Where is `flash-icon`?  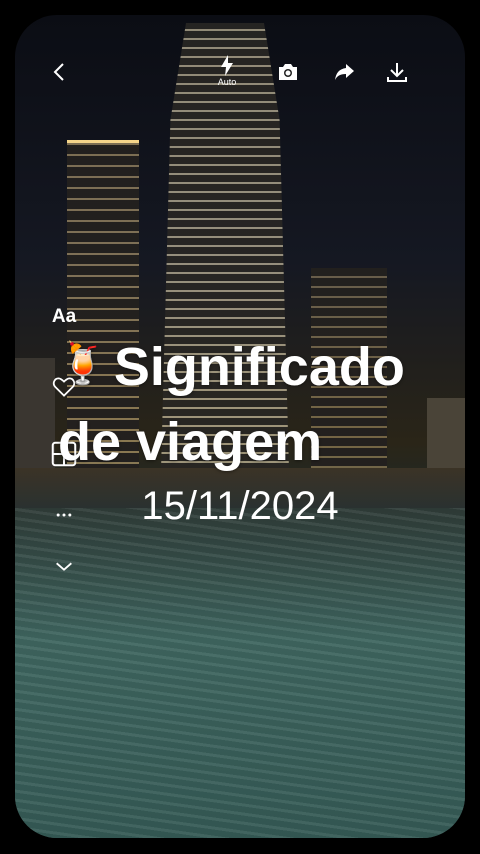 flash-icon is located at coordinates (227, 65).